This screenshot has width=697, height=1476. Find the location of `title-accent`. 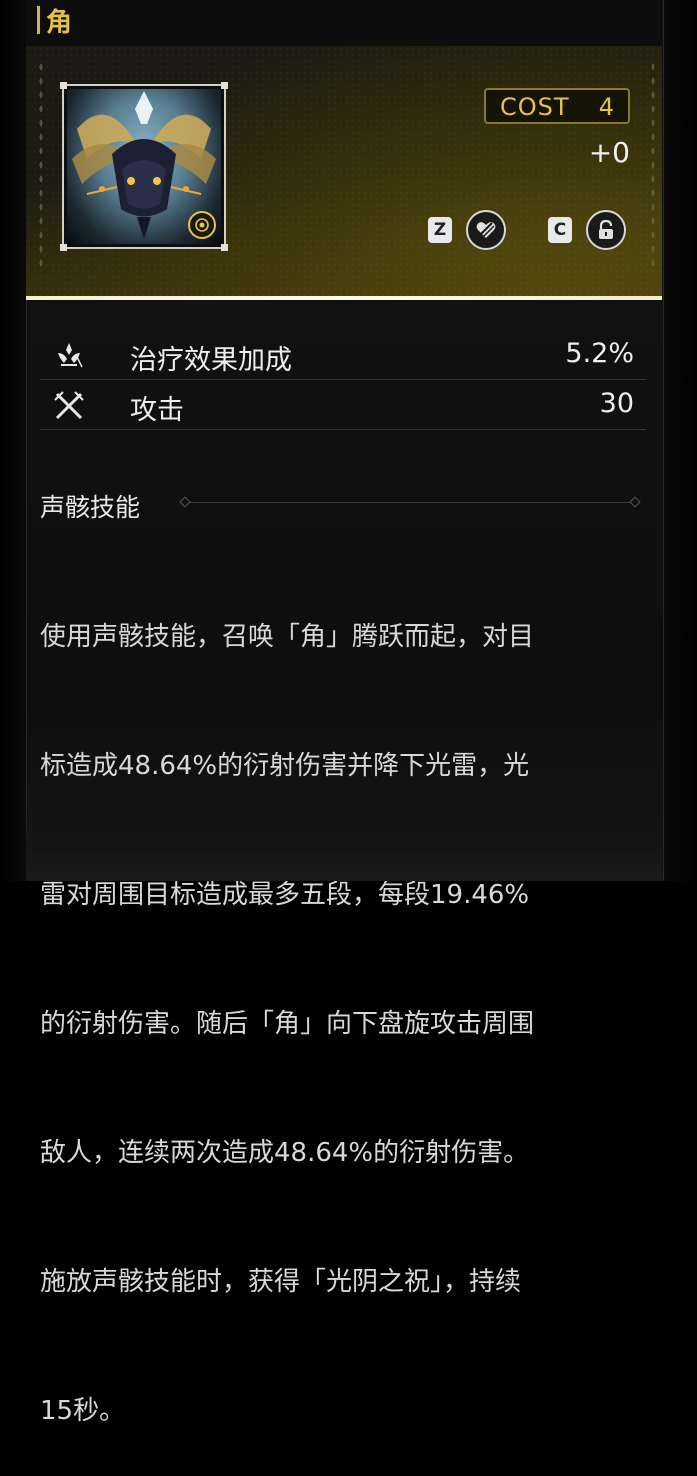

title-accent is located at coordinates (38, 20).